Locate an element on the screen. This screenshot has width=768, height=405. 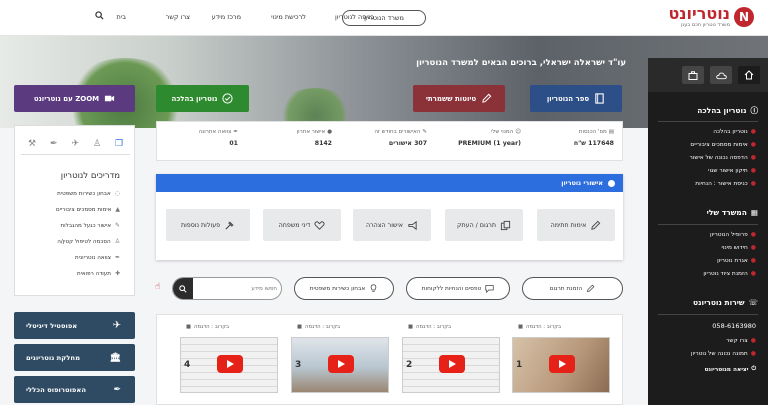
check-circle-icon is located at coordinates (228, 98).